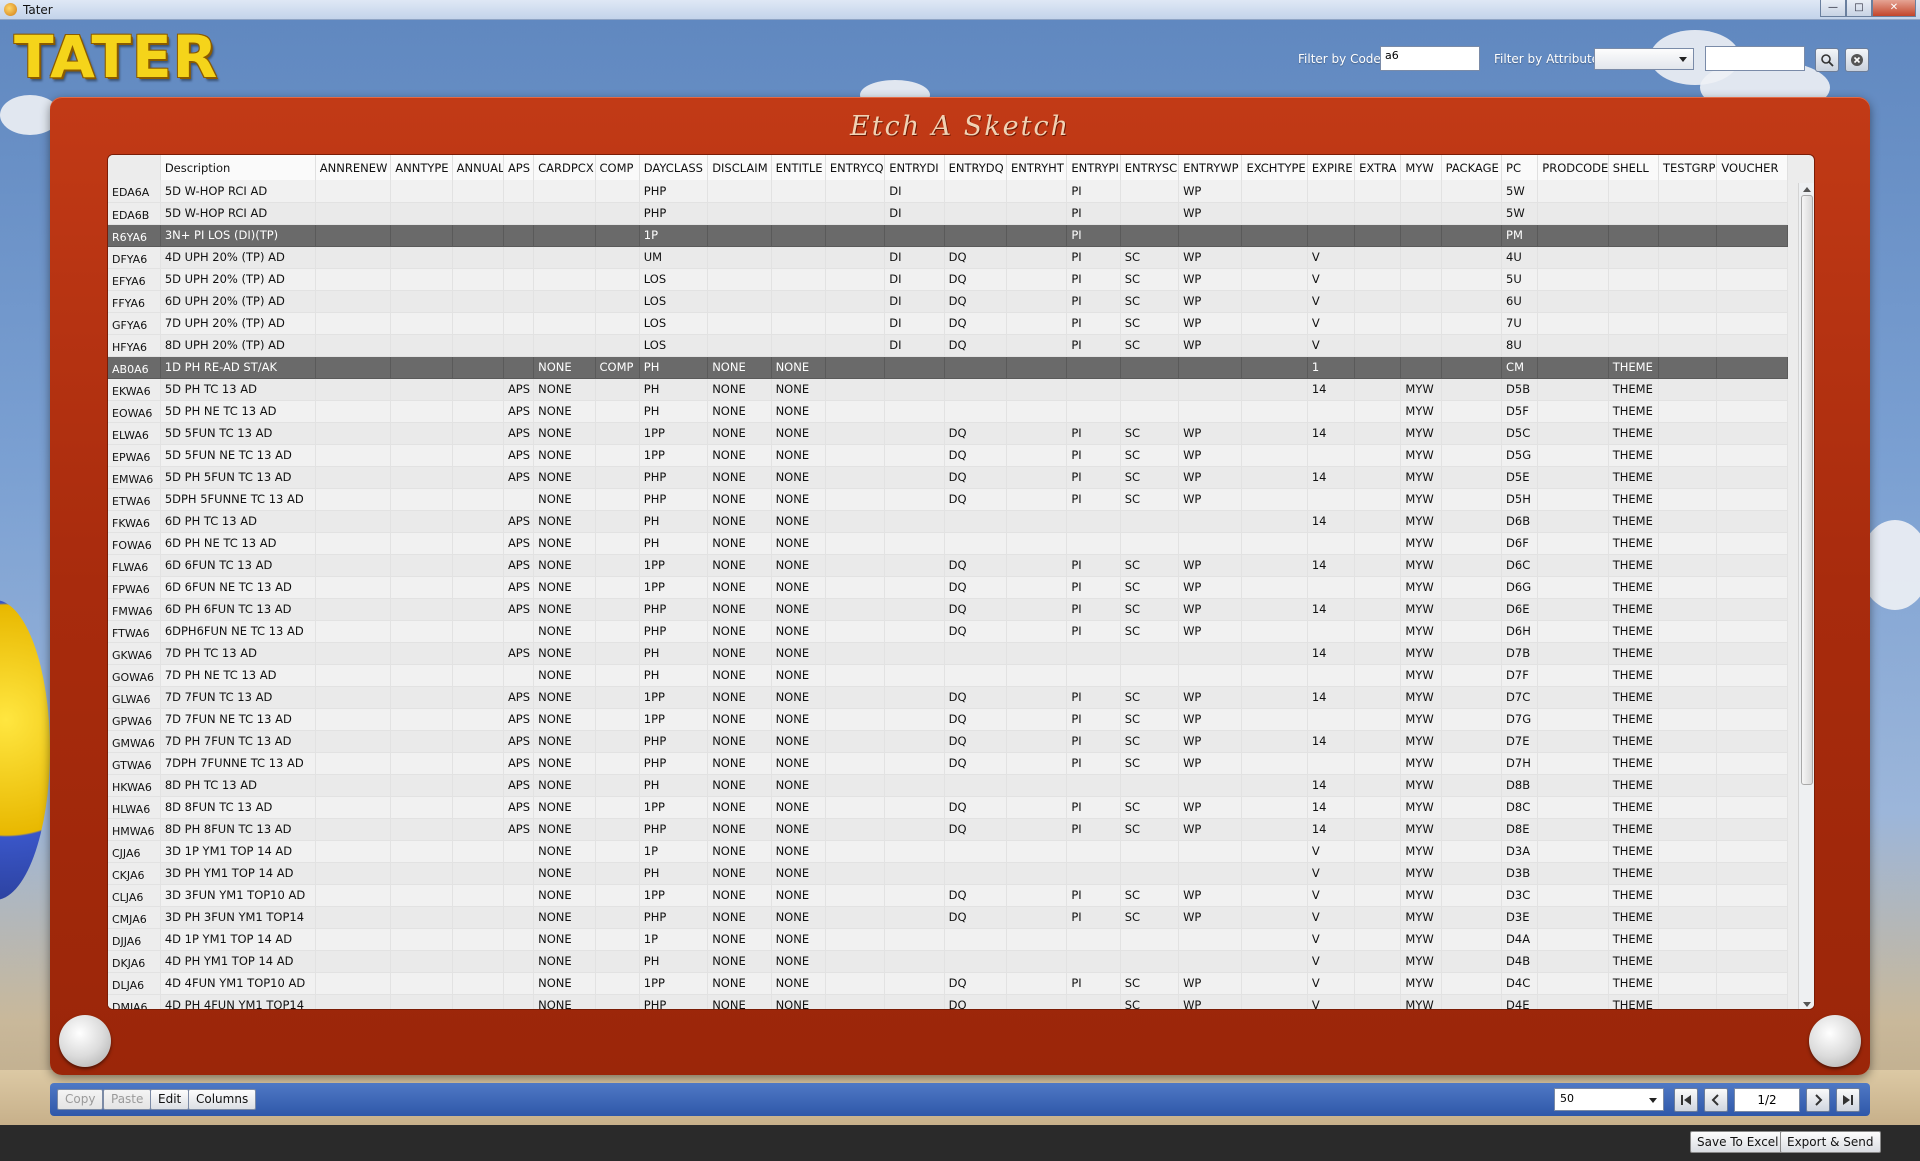  Describe the element at coordinates (948, 257) in the screenshot. I see `table-row: DFYA6 4D UPH 20% (TP) AD UM DI DQ PI SC WP V 4U` at that location.